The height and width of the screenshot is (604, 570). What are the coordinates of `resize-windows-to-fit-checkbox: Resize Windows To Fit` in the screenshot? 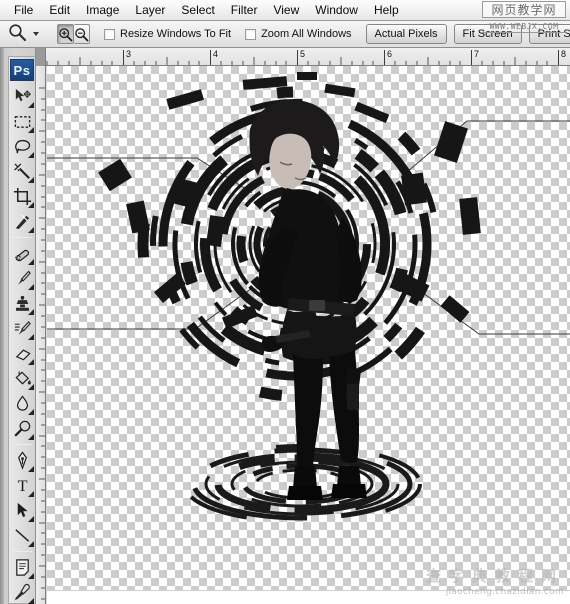 It's located at (167, 34).